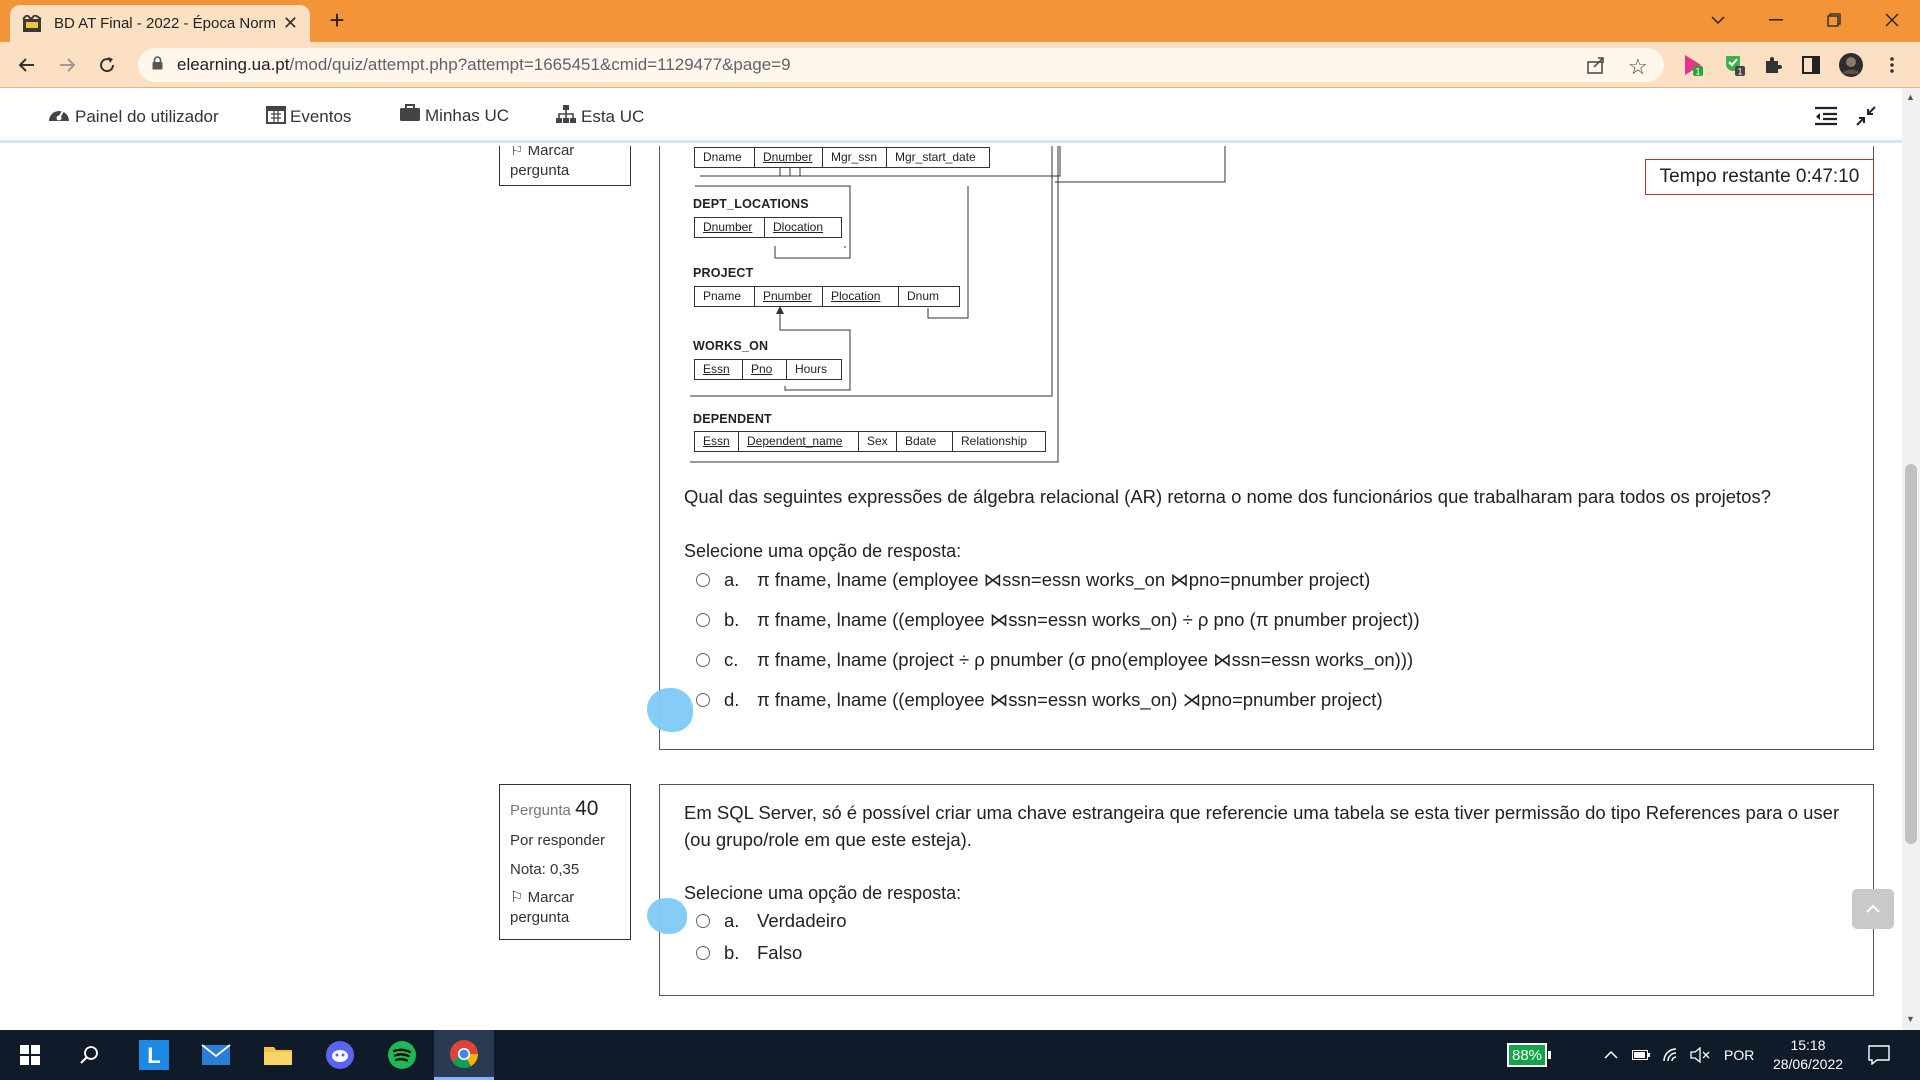  Describe the element at coordinates (1529, 1055) in the screenshot. I see `battery-indicator: 88%` at that location.